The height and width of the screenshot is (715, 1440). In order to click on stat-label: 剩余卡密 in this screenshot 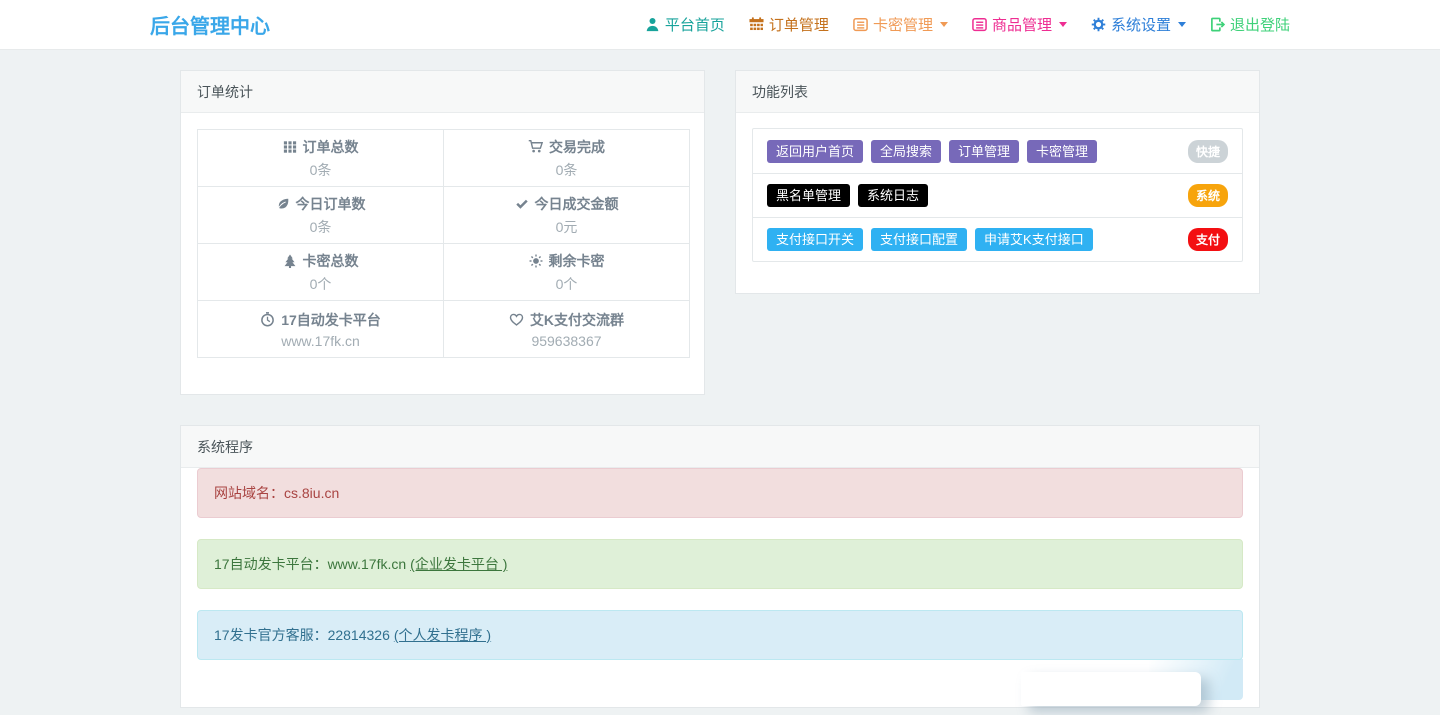, I will do `click(576, 260)`.